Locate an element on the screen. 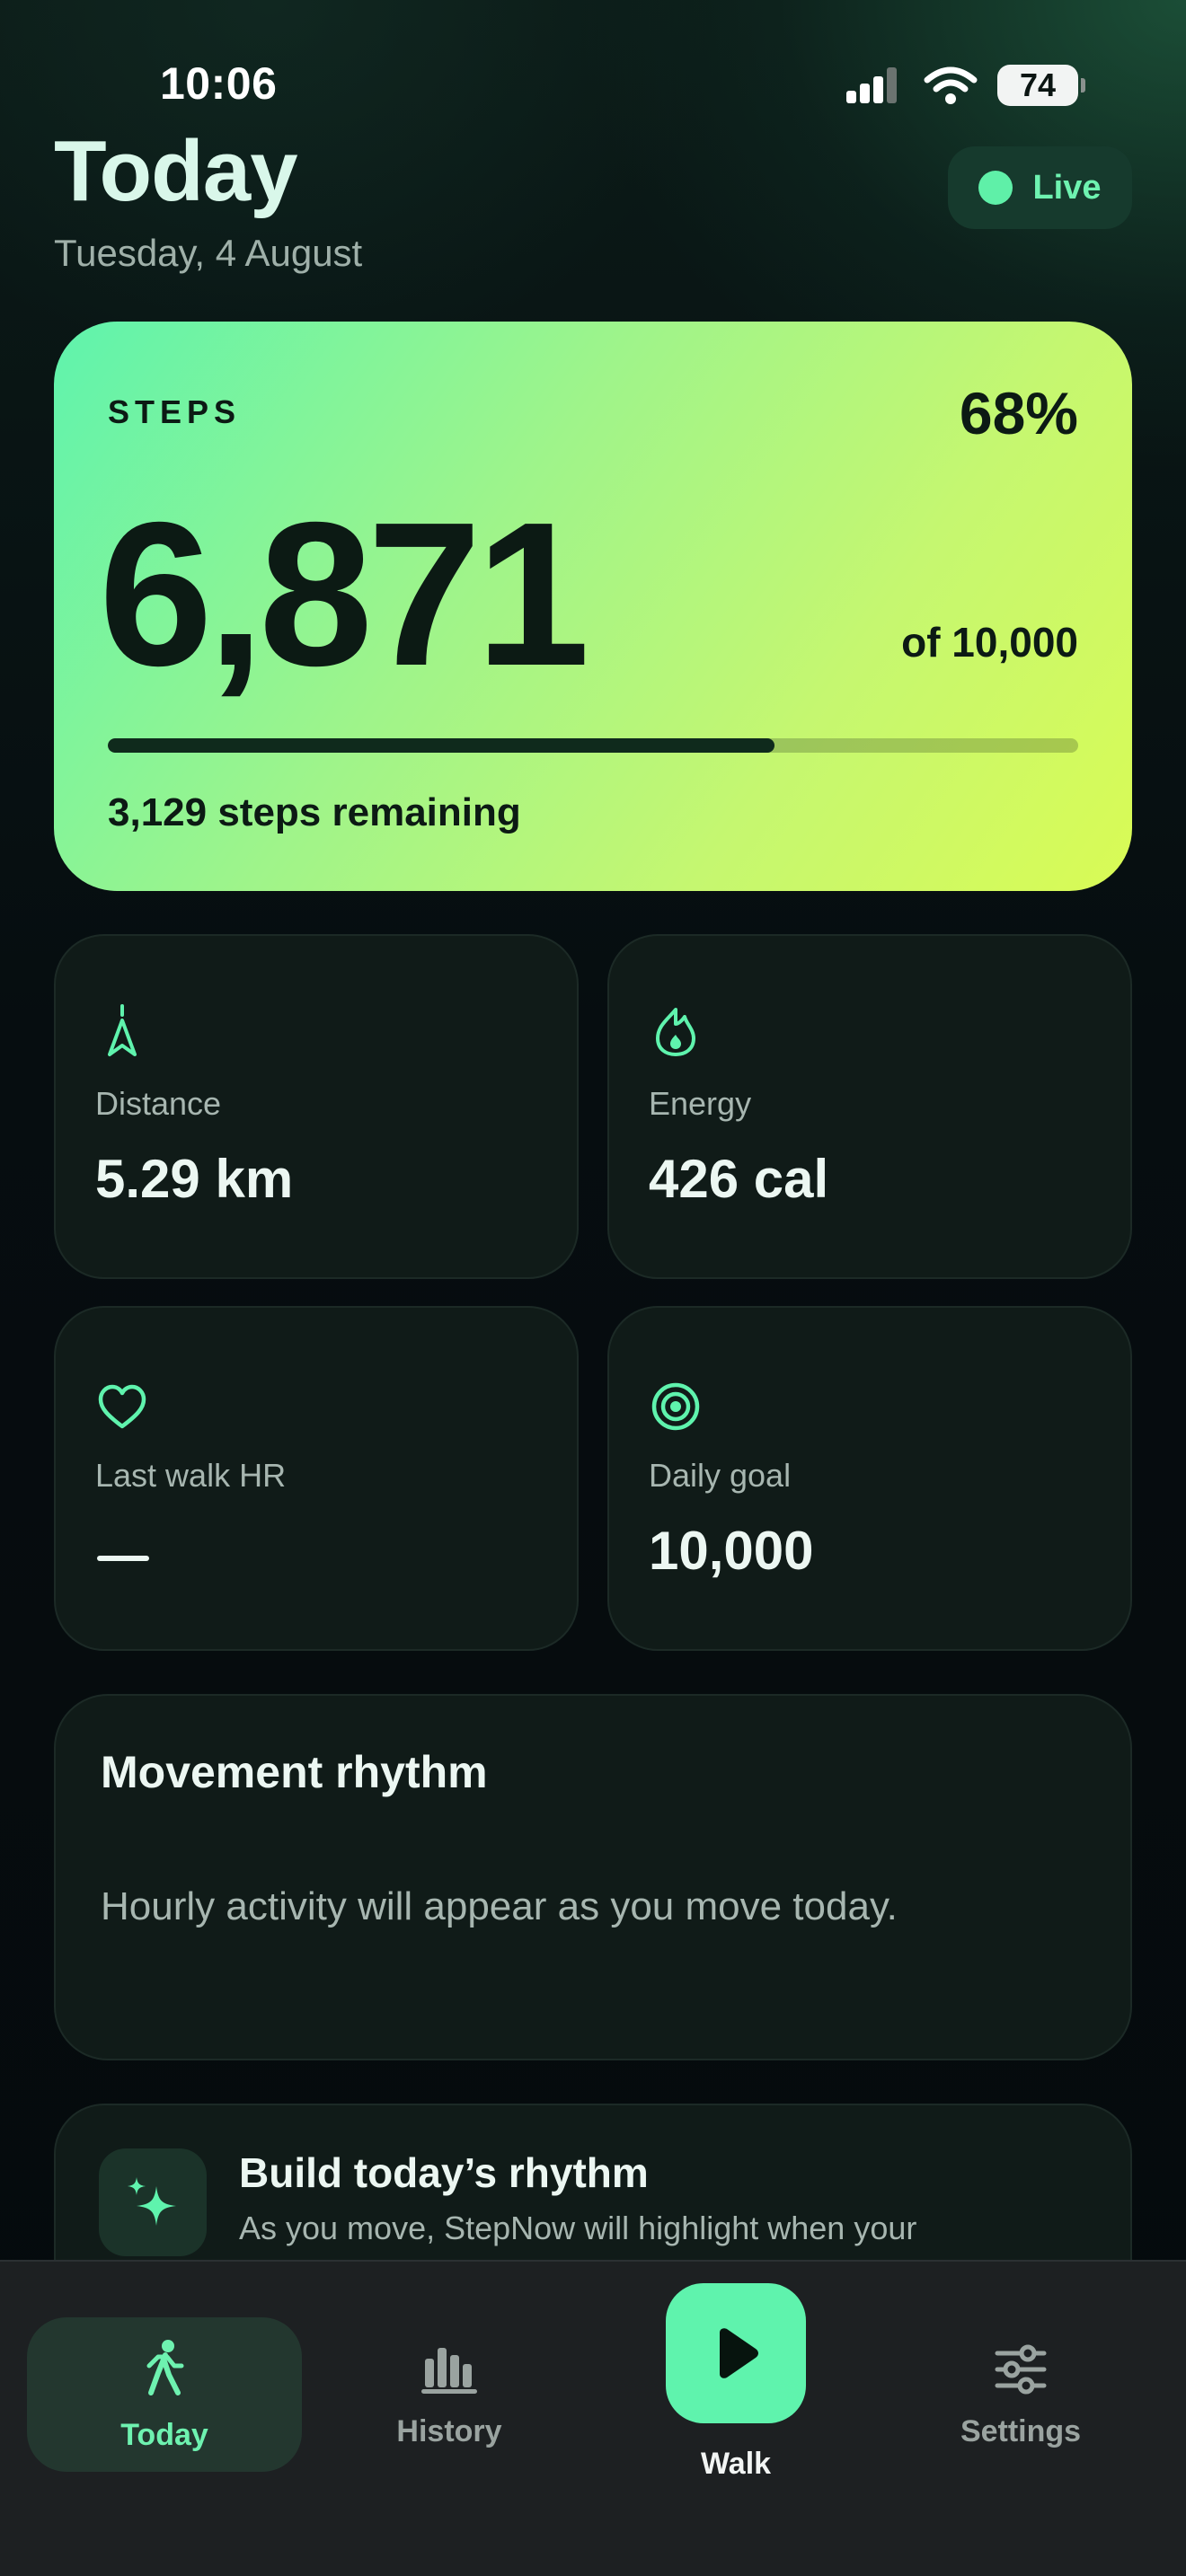  steps-count: 6,871 is located at coordinates (344, 595).